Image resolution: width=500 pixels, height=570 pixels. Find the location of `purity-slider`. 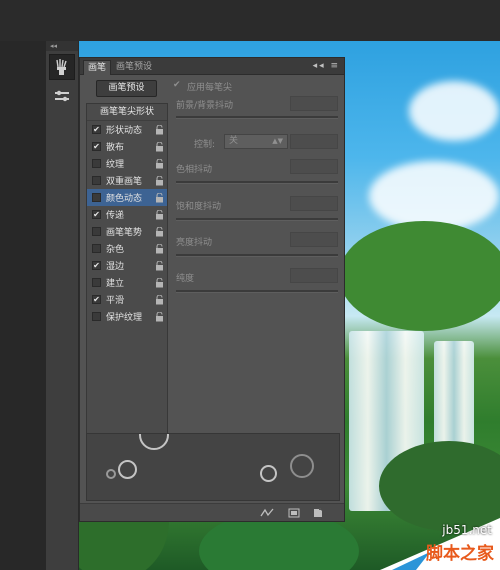

purity-slider is located at coordinates (257, 291).